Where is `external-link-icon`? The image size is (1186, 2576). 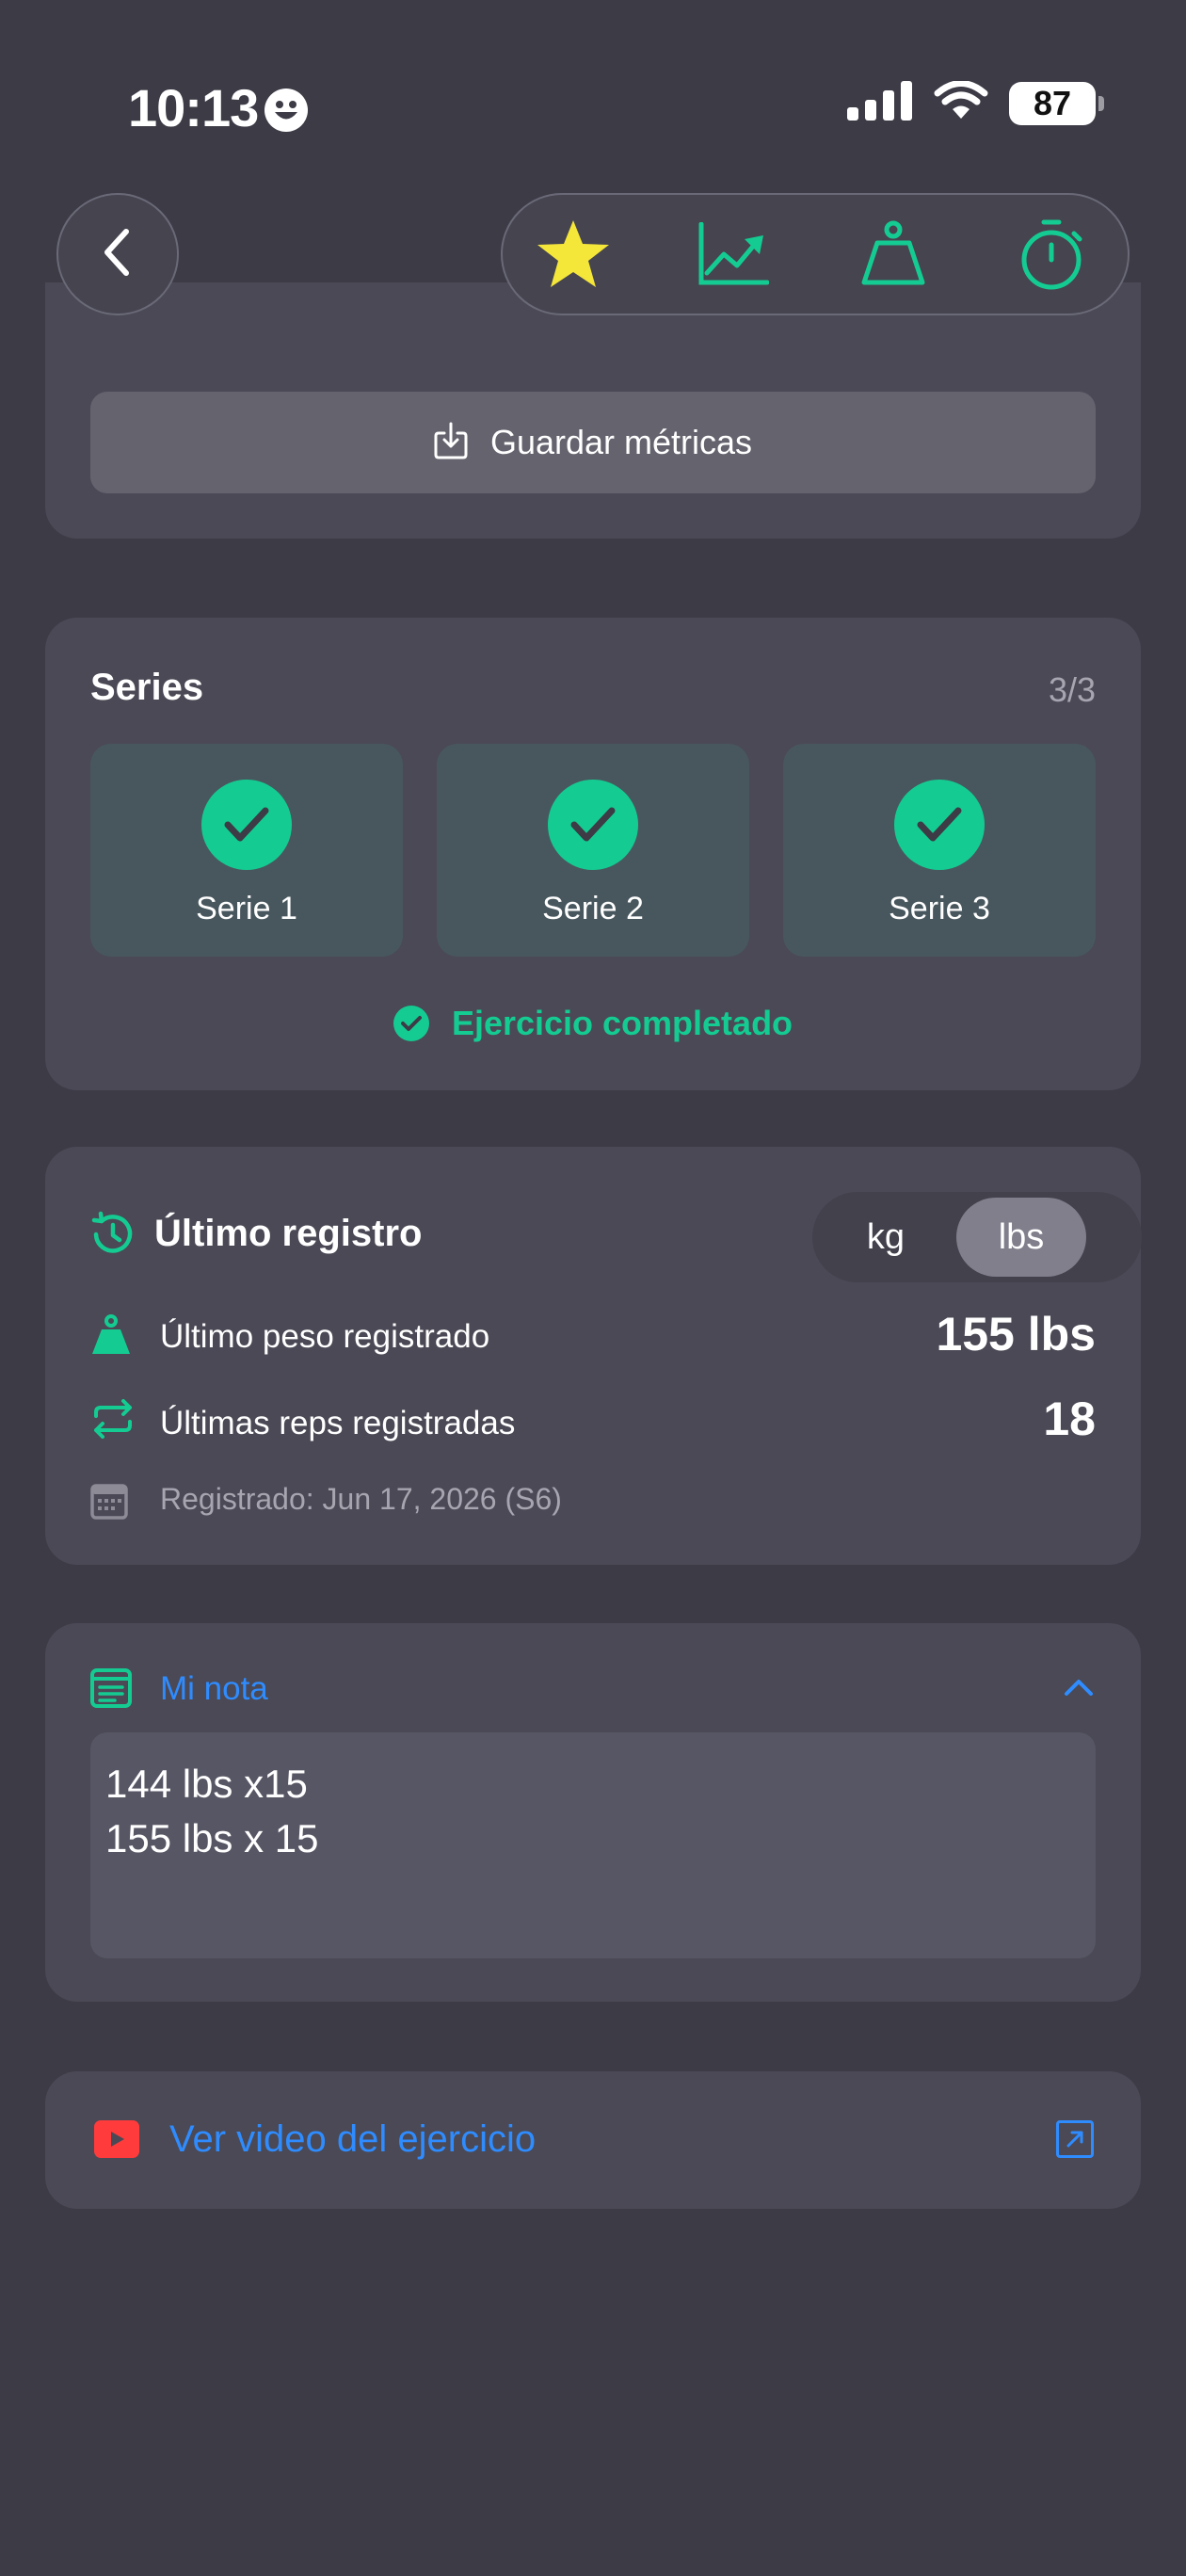 external-link-icon is located at coordinates (1075, 2139).